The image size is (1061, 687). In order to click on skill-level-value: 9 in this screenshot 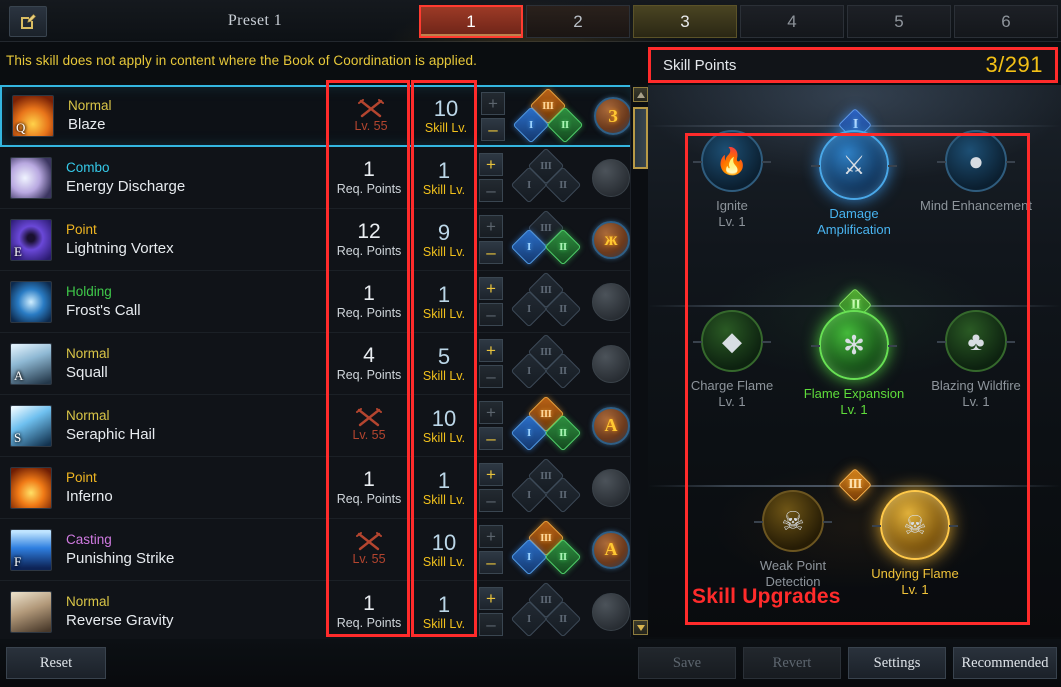, I will do `click(444, 232)`.